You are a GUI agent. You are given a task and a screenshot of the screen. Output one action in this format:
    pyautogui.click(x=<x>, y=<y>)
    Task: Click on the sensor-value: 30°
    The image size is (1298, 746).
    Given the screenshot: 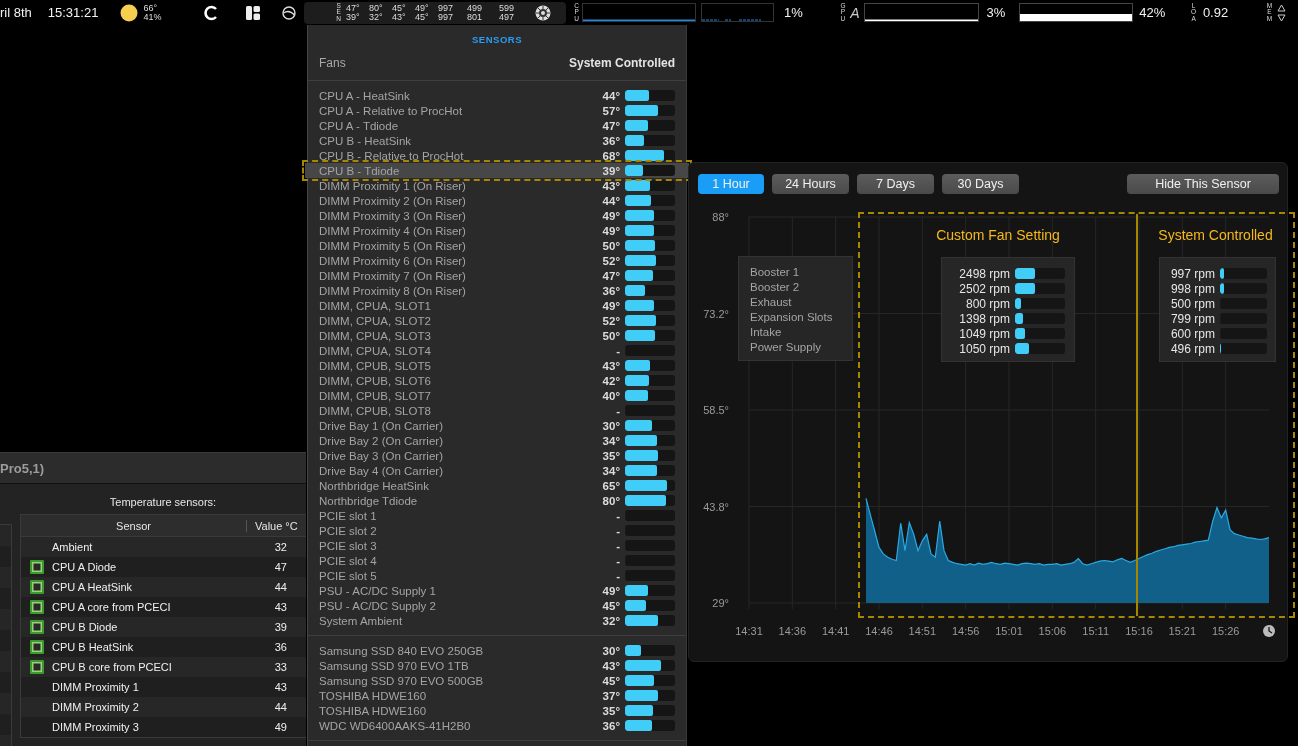 What is the action you would take?
    pyautogui.click(x=611, y=425)
    